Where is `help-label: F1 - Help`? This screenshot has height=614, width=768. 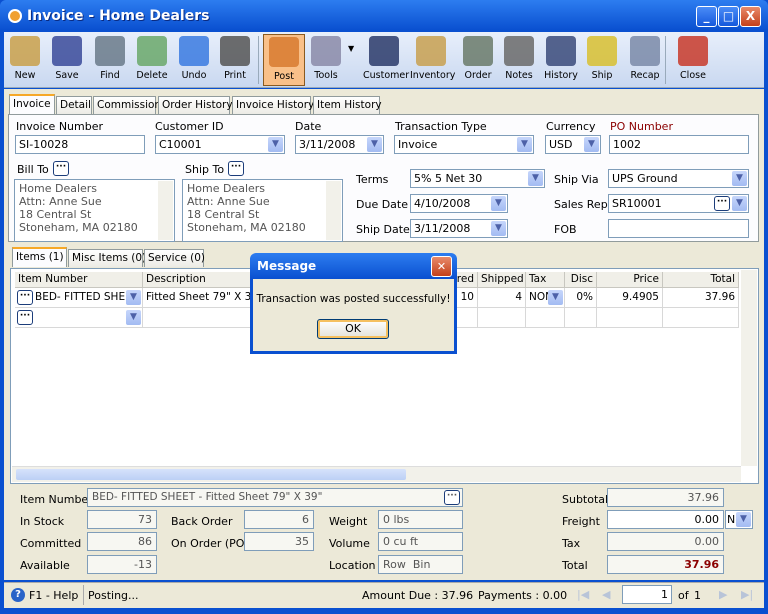
help-label: F1 - Help is located at coordinates (53, 595).